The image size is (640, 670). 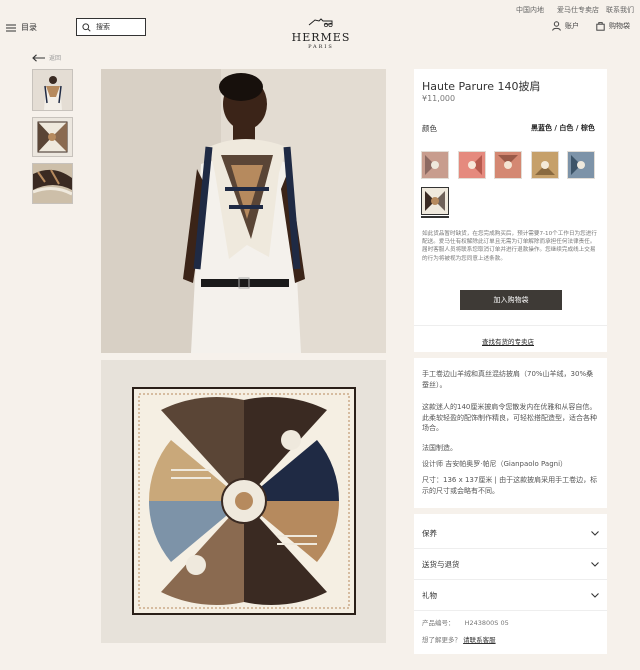 I want to click on color-swatch-6-selected, so click(x=435, y=201).